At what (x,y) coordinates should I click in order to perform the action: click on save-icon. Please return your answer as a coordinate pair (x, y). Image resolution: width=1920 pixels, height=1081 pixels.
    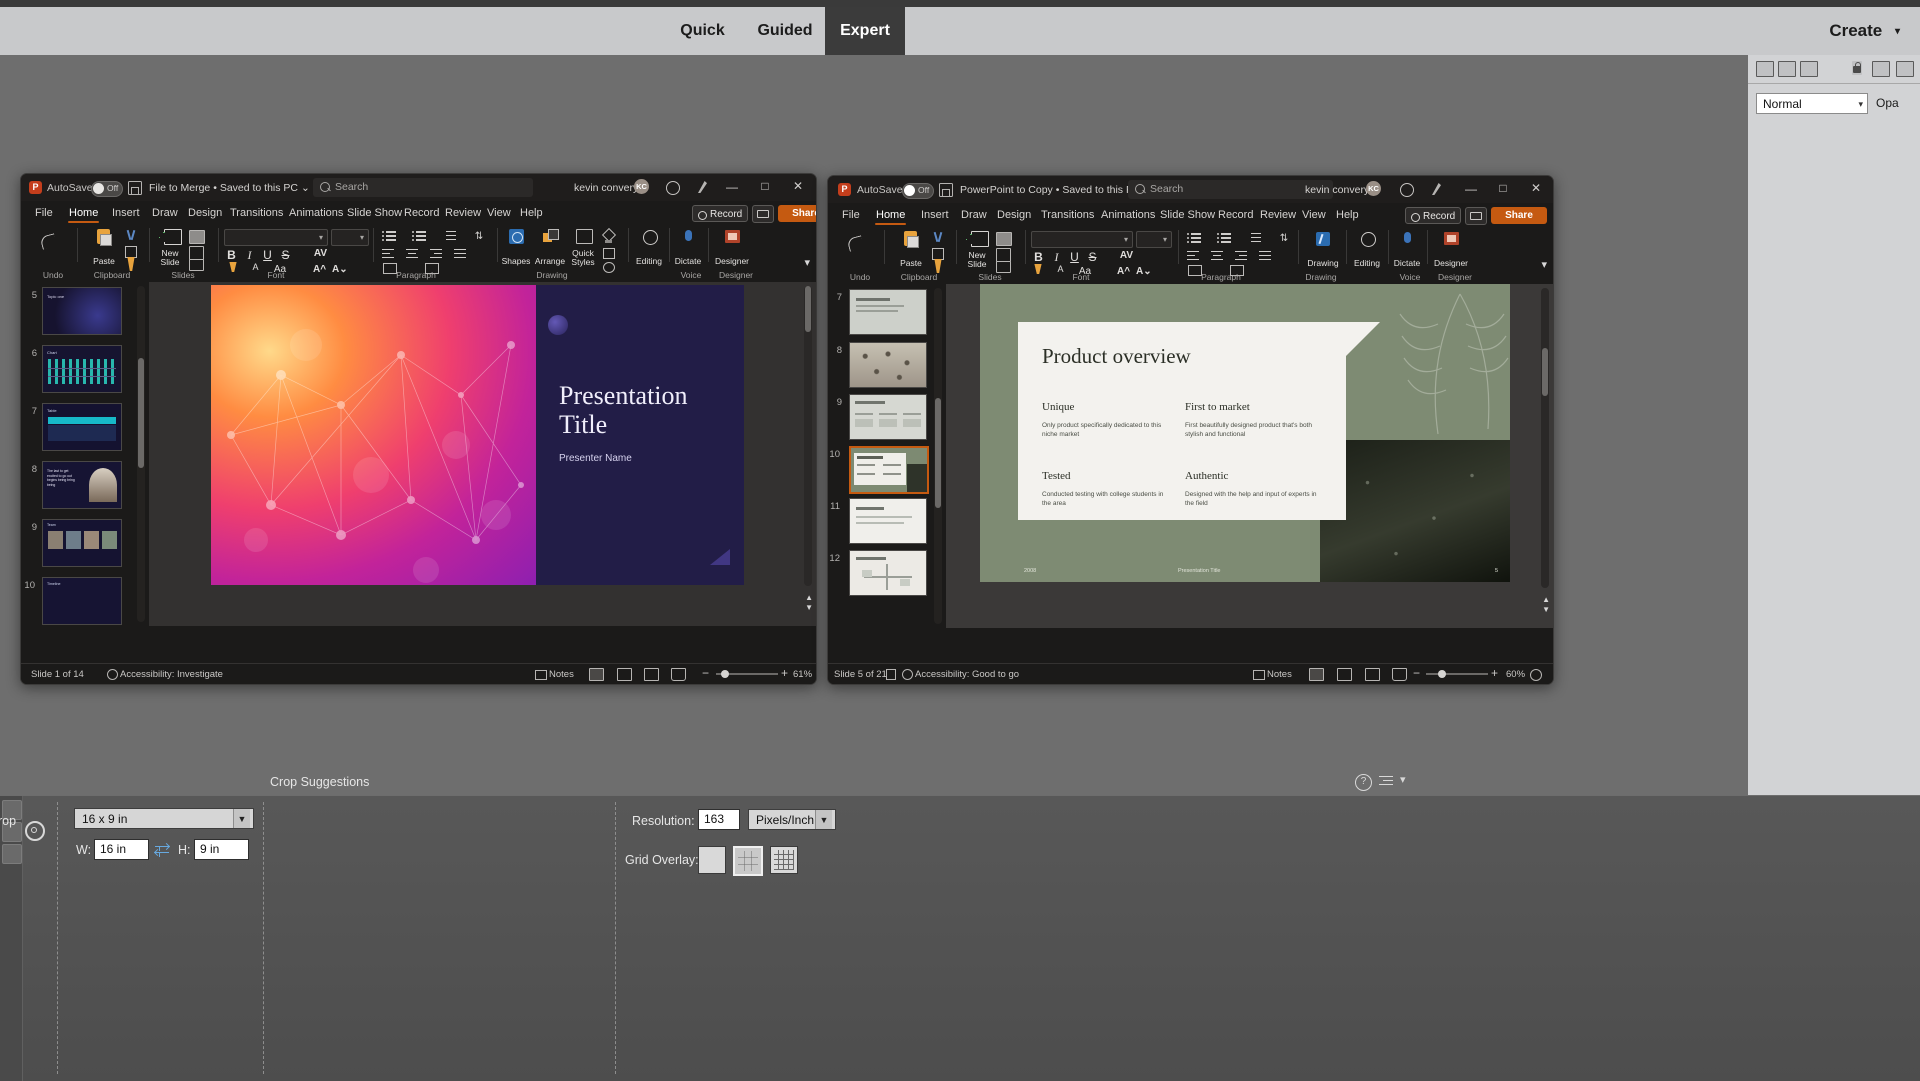
    Looking at the image, I should click on (946, 190).